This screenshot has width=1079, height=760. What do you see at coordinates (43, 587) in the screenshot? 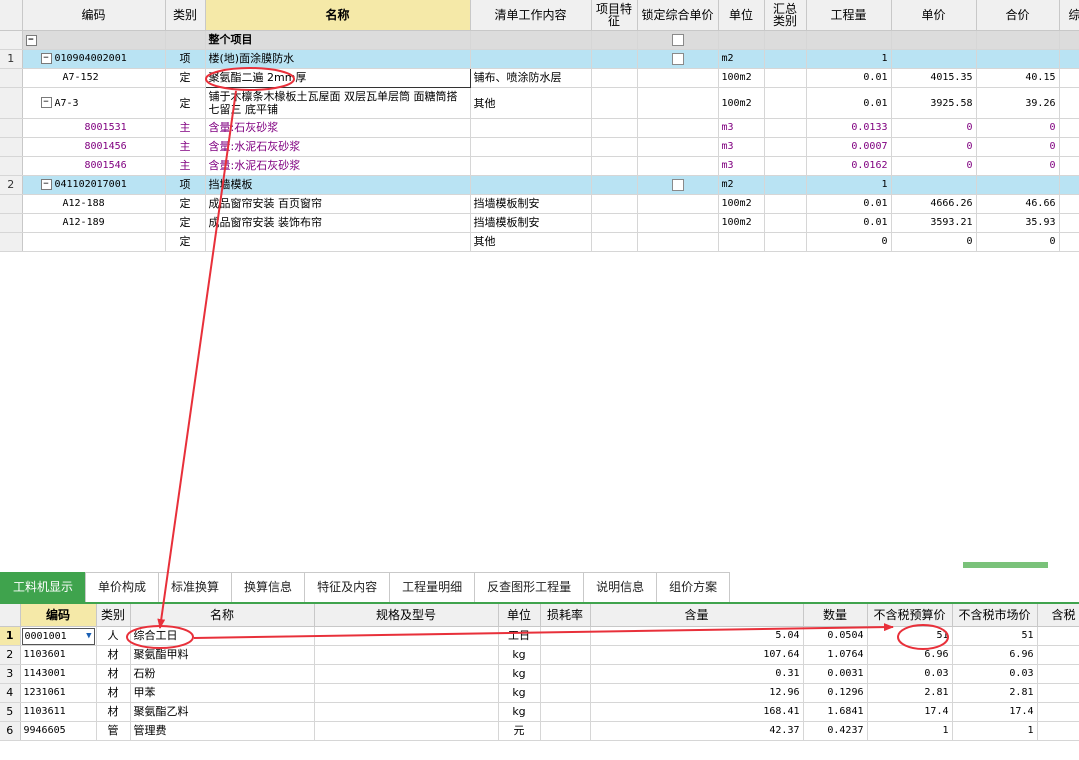
I see `tab-0: 工料机显示` at bounding box center [43, 587].